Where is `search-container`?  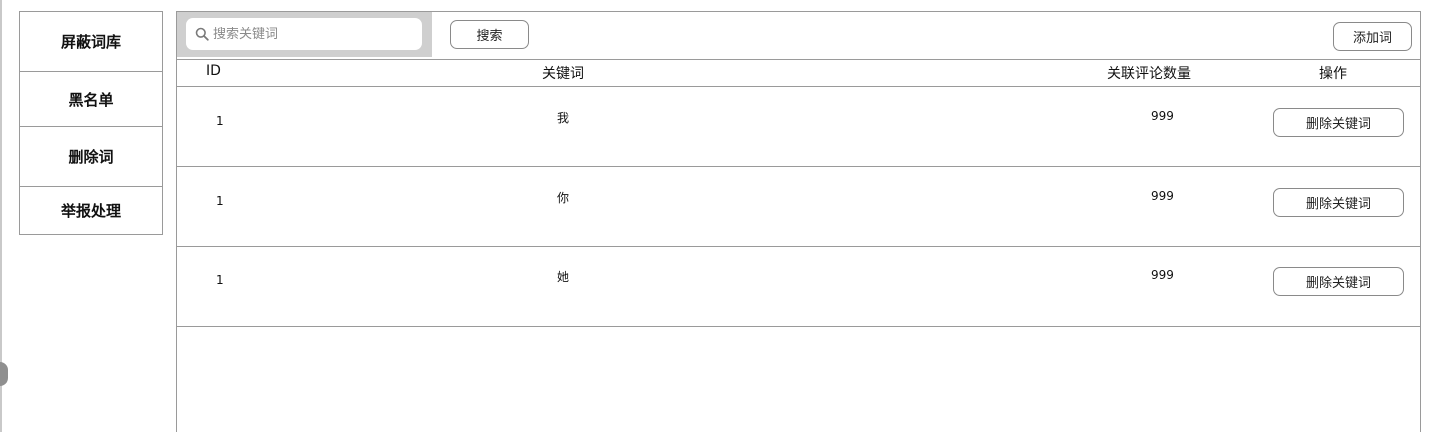
search-container is located at coordinates (304, 34).